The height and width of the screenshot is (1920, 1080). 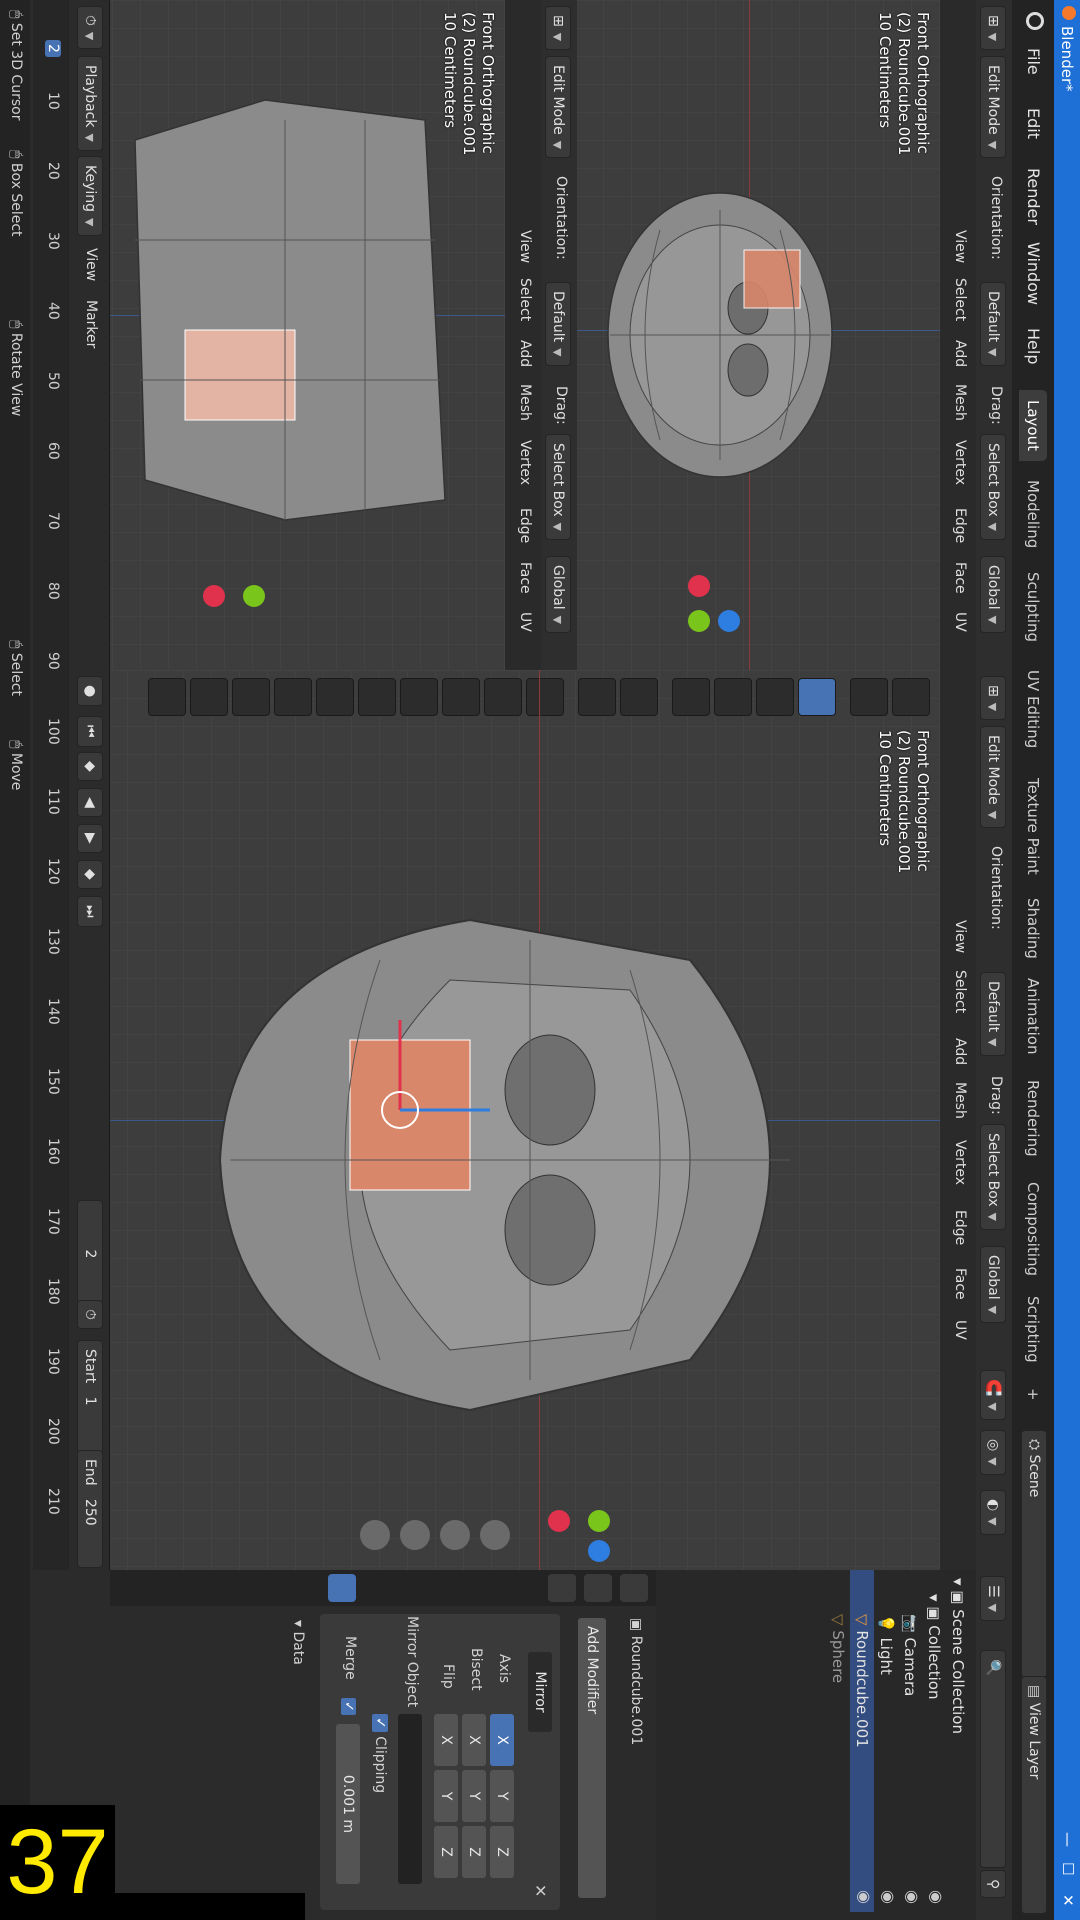 What do you see at coordinates (525, 402) in the screenshot?
I see `menu-mesh-2: Mesh` at bounding box center [525, 402].